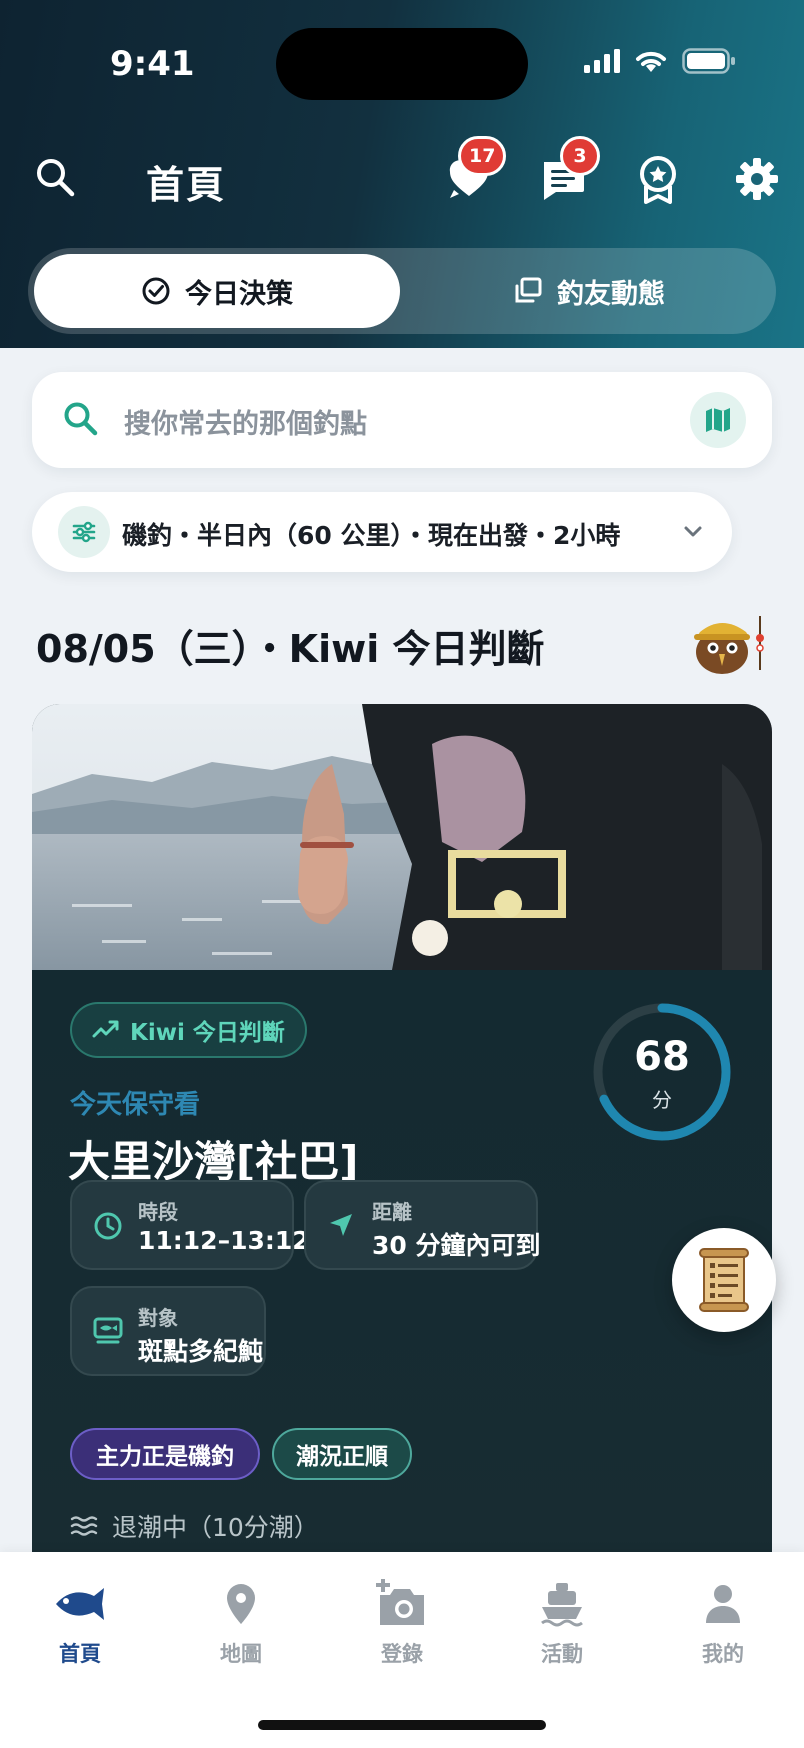 The width and height of the screenshot is (804, 1748). What do you see at coordinates (108, 1330) in the screenshot?
I see `fish-card-icon` at bounding box center [108, 1330].